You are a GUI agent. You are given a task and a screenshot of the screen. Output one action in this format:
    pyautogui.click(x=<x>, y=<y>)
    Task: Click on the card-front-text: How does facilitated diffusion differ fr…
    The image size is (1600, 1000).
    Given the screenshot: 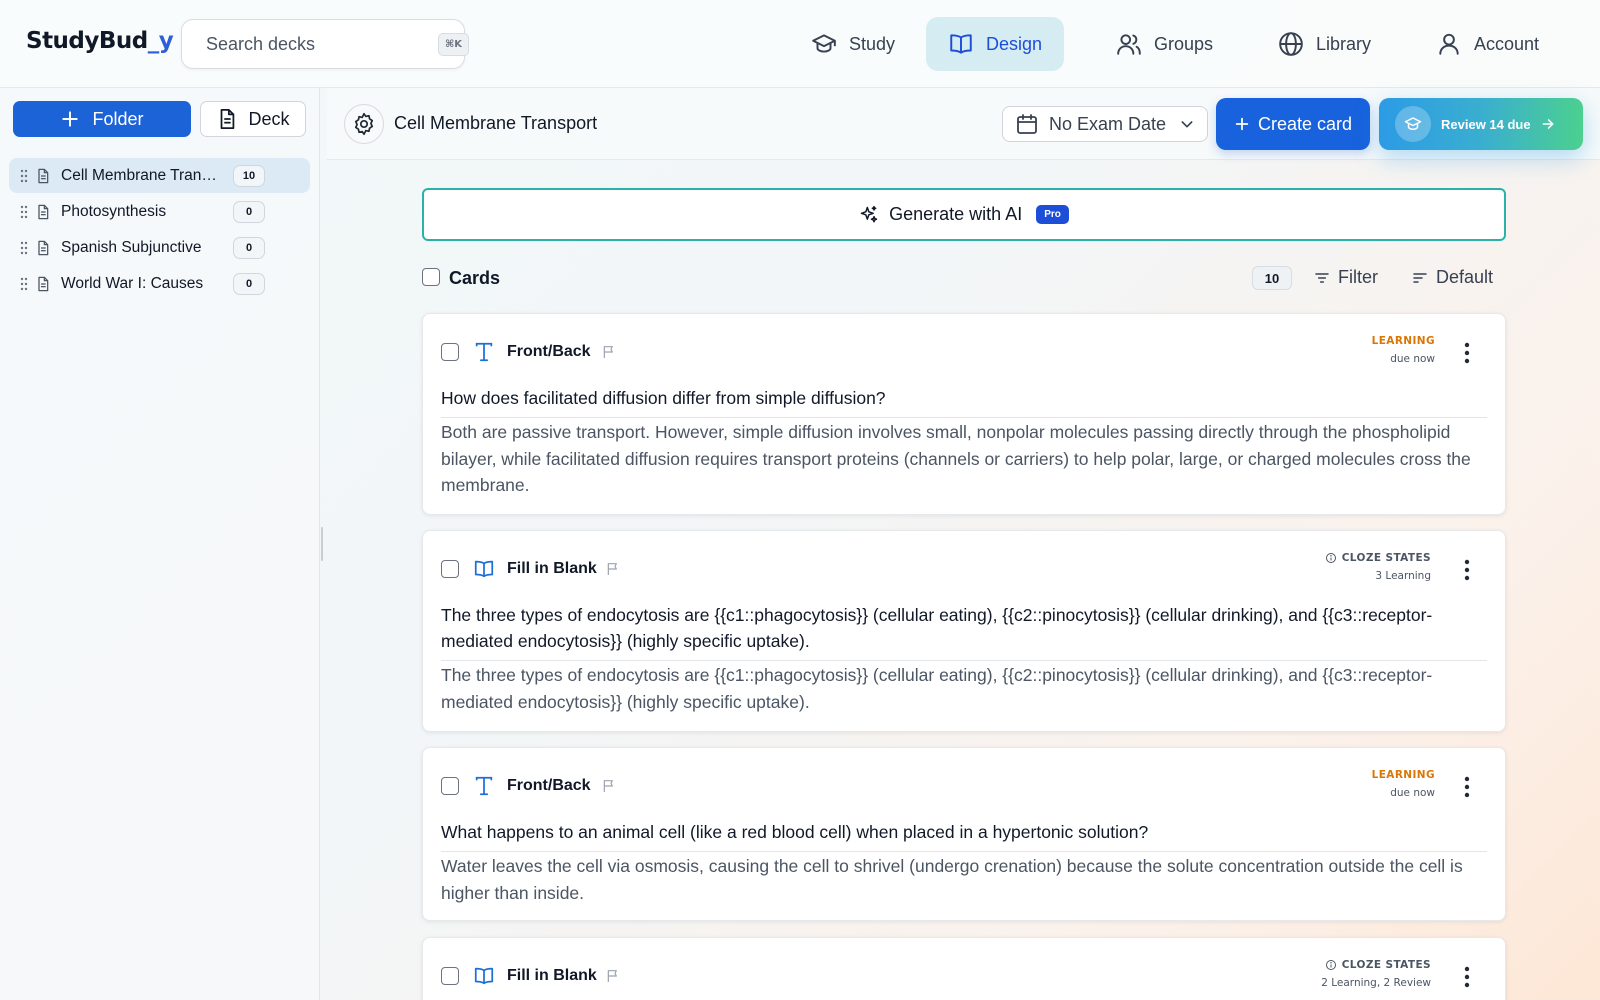 What is the action you would take?
    pyautogui.click(x=964, y=401)
    